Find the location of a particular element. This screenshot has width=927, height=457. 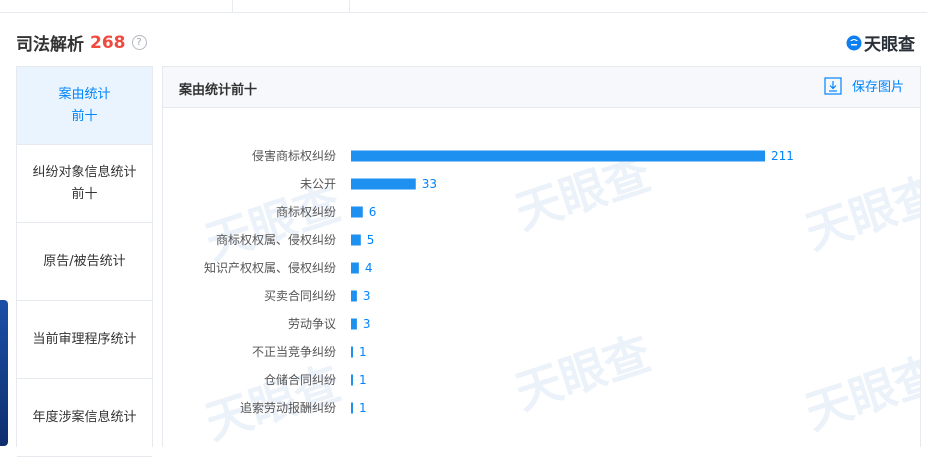

panel-header: 案由统计前十 保存图片 is located at coordinates (541, 87).